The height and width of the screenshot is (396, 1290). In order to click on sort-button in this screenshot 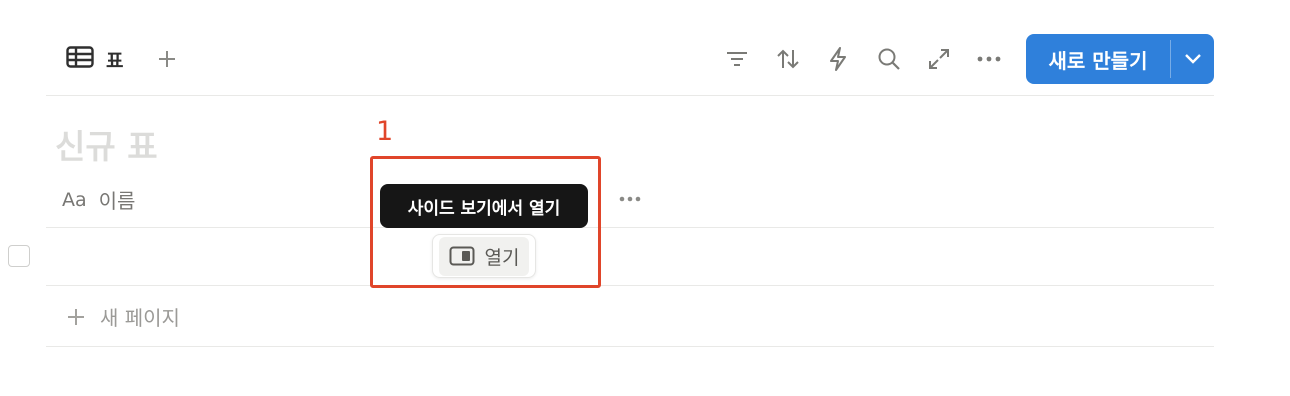, I will do `click(788, 59)`.